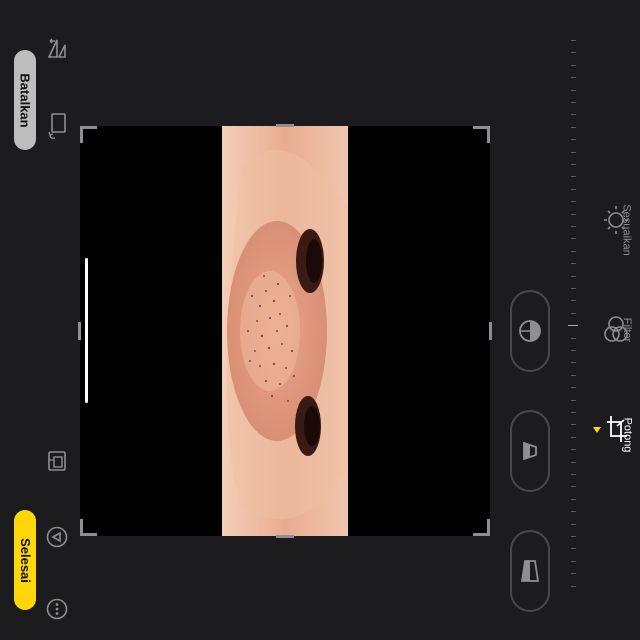 This screenshot has width=640, height=640. Describe the element at coordinates (86, 330) in the screenshot. I see `crop-straighten-indicator` at that location.